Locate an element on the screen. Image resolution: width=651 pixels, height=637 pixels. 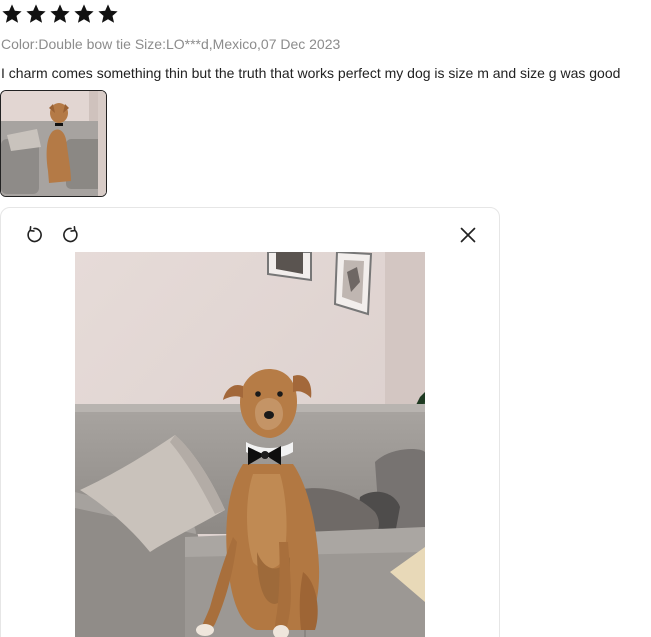
review-photo-thumbnail is located at coordinates (53, 143).